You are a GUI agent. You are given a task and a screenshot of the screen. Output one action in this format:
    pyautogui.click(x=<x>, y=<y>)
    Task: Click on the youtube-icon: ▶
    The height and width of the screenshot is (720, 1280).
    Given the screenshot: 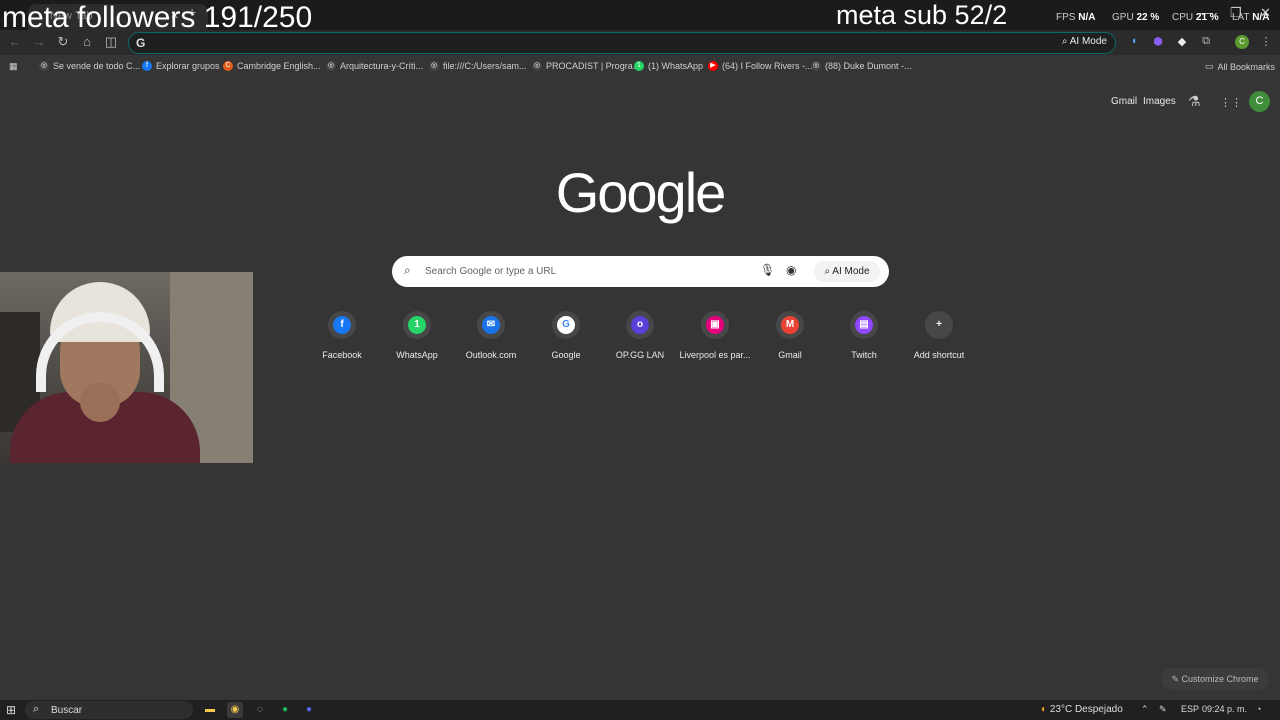 What is the action you would take?
    pyautogui.click(x=713, y=66)
    